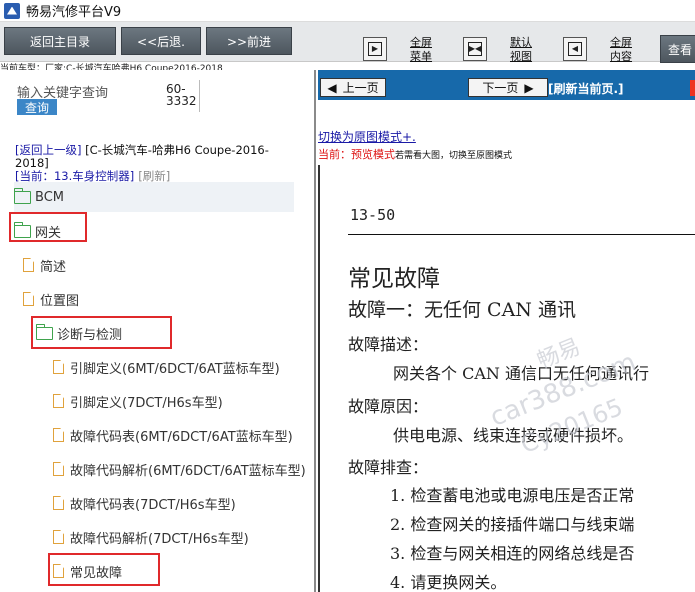  I want to click on tree-item-pin-def-1: 引脚定义(6MT/6DCT/6AT蓝标车型), so click(166, 367).